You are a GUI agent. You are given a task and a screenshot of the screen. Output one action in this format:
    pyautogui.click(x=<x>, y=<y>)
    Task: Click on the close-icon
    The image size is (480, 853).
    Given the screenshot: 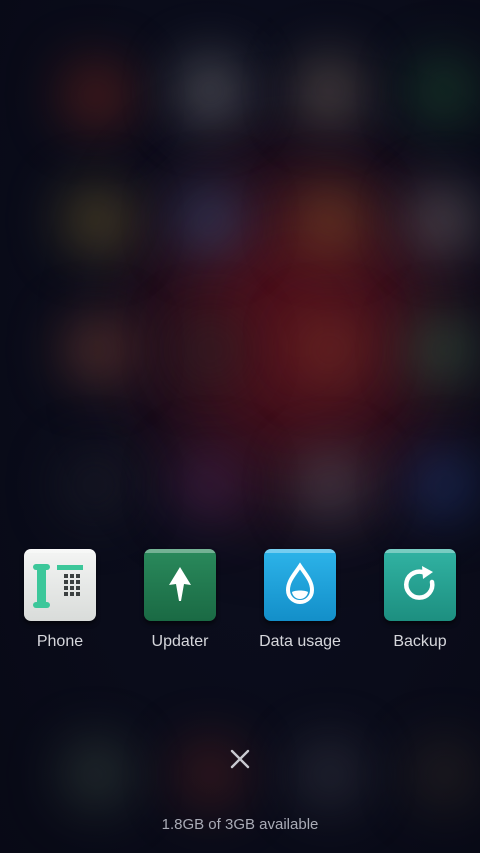 What is the action you would take?
    pyautogui.click(x=240, y=759)
    